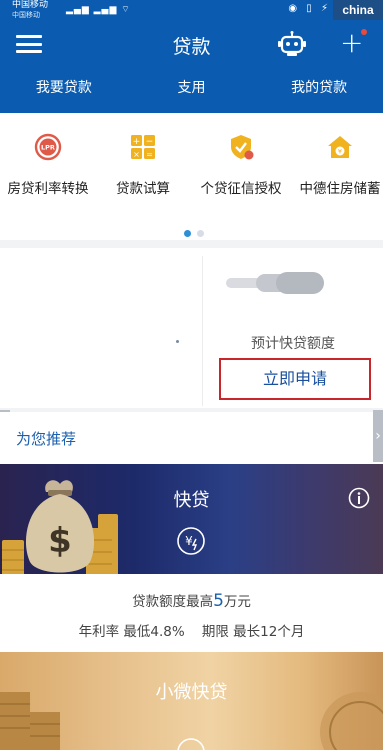  I want to click on carrier-info: 中国移动 中国移动, so click(30, 10).